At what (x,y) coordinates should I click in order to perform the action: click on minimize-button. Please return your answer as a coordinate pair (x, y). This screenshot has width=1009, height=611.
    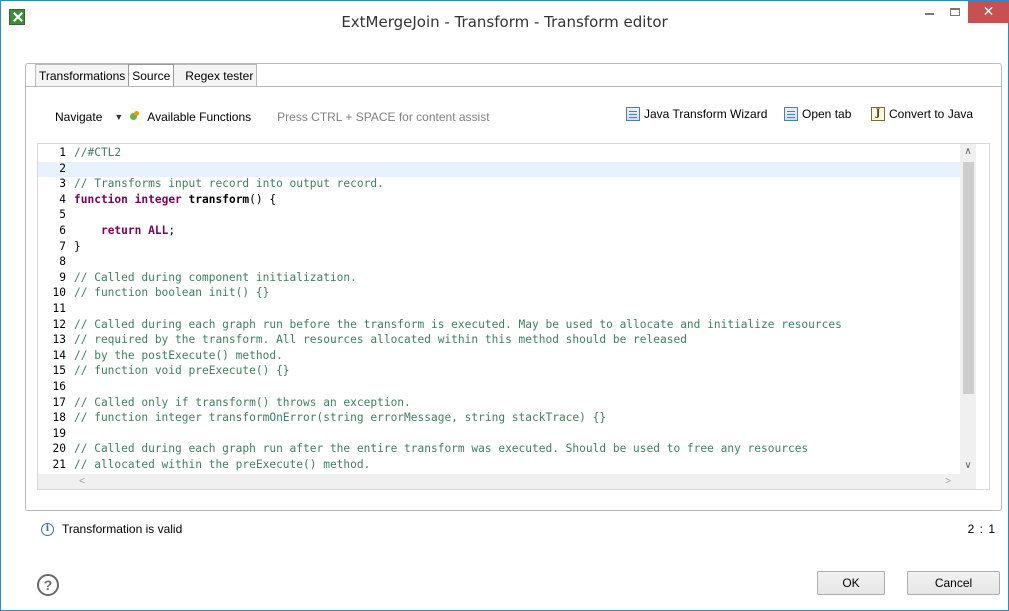
    Looking at the image, I should click on (929, 12).